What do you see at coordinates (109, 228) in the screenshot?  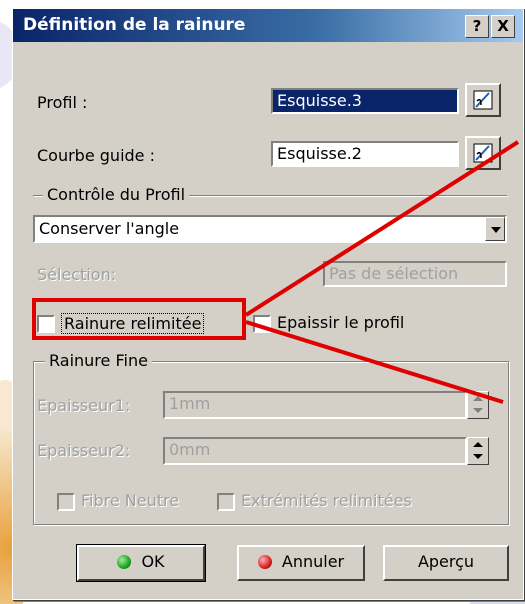 I see `profile-control-value: Conserver l'angle` at bounding box center [109, 228].